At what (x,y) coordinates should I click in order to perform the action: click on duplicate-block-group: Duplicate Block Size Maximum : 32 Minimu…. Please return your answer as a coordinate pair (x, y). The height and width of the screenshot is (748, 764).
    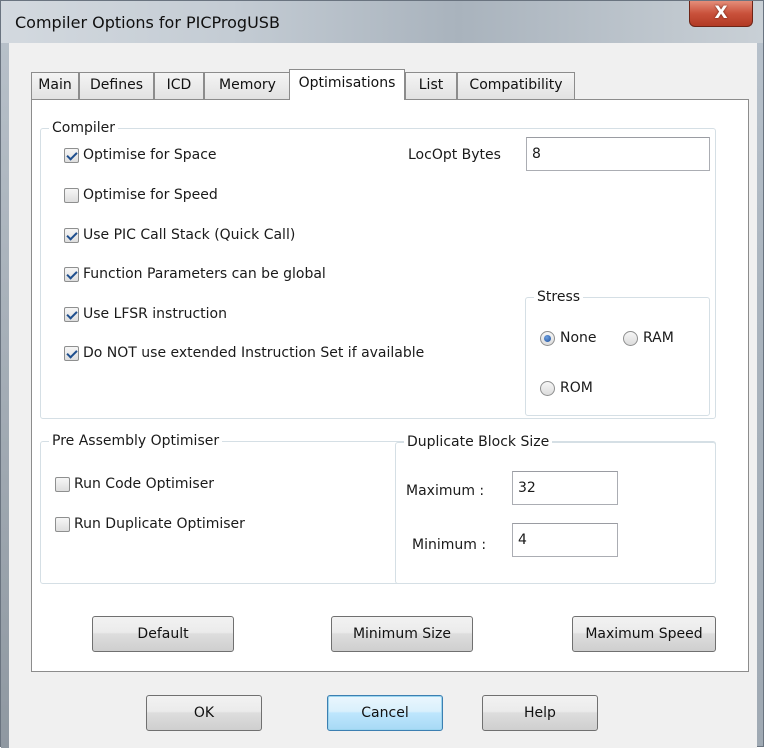
    Looking at the image, I should click on (555, 508).